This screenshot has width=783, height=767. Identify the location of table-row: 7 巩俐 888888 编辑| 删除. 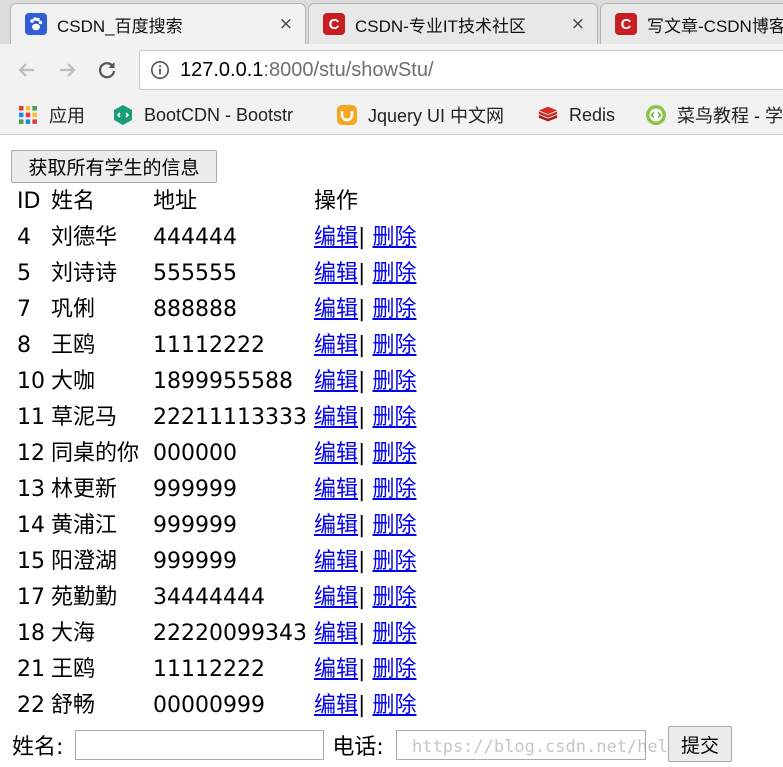
(215, 310).